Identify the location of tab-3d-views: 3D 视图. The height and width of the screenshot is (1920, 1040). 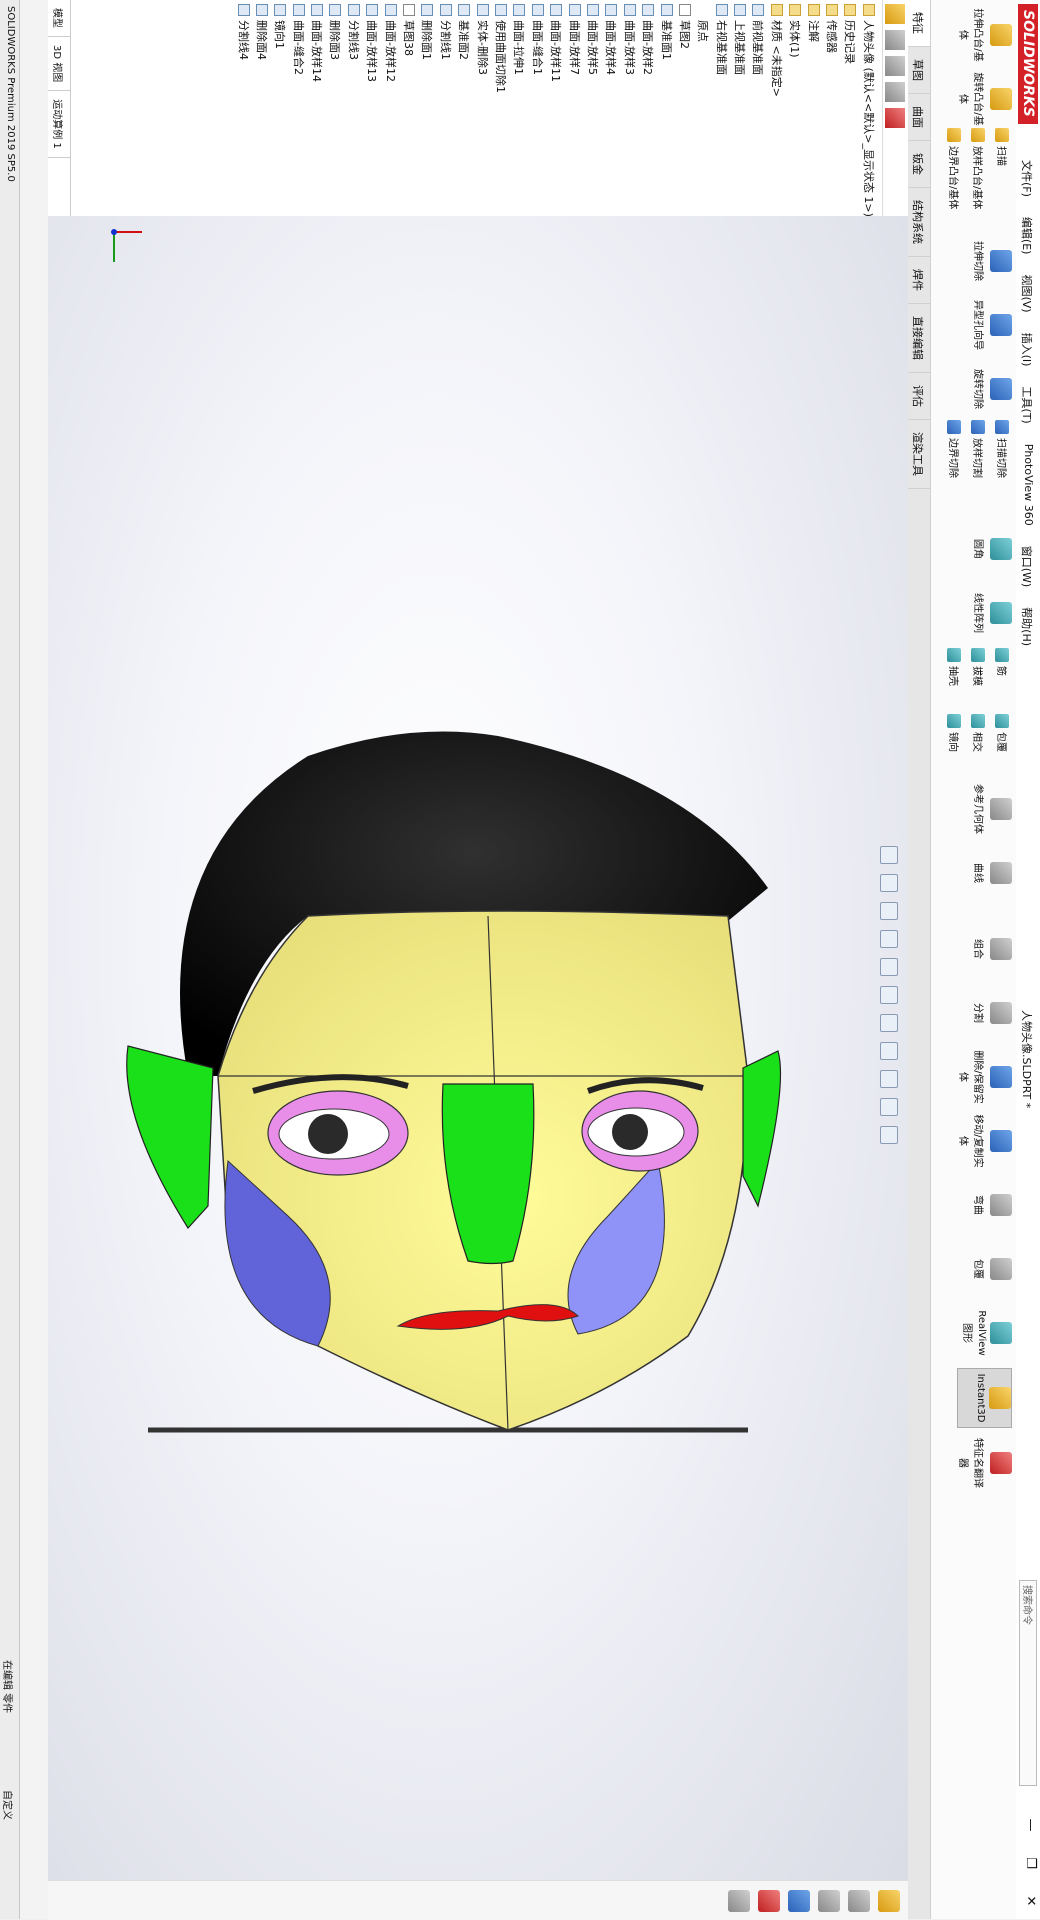
(59, 64).